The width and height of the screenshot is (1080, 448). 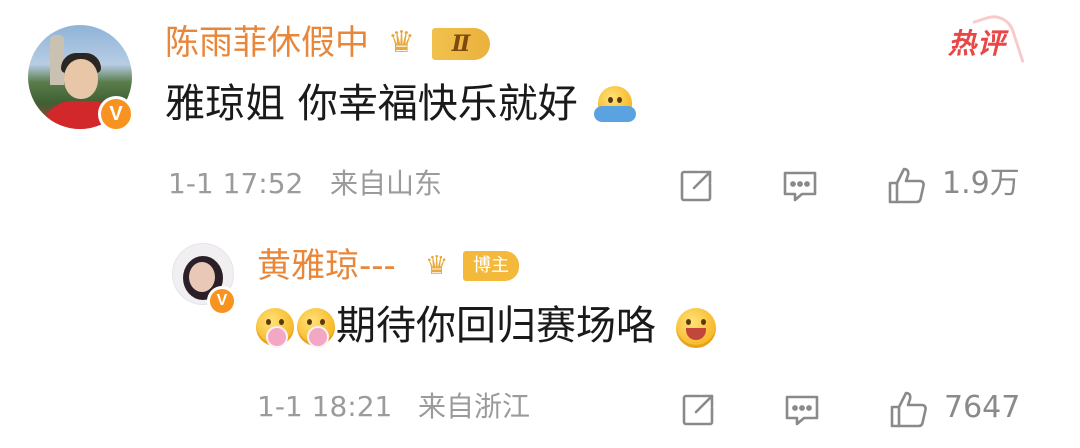 What do you see at coordinates (982, 407) in the screenshot?
I see `like-count: 7647` at bounding box center [982, 407].